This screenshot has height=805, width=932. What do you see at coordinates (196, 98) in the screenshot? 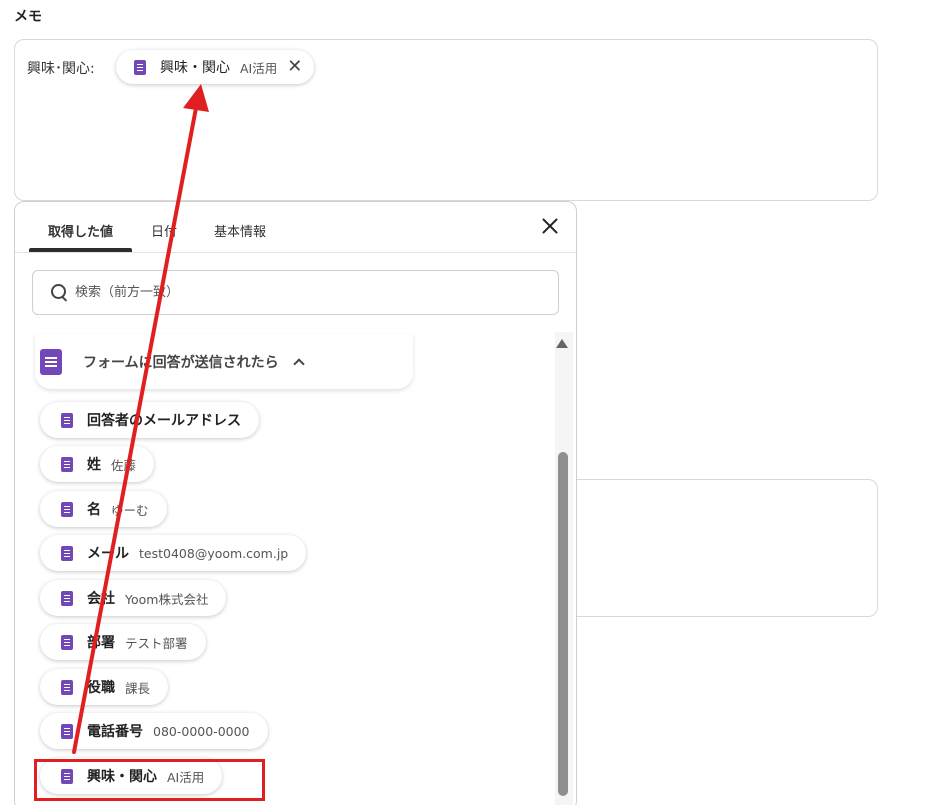
I see `annotation-arrow-head` at bounding box center [196, 98].